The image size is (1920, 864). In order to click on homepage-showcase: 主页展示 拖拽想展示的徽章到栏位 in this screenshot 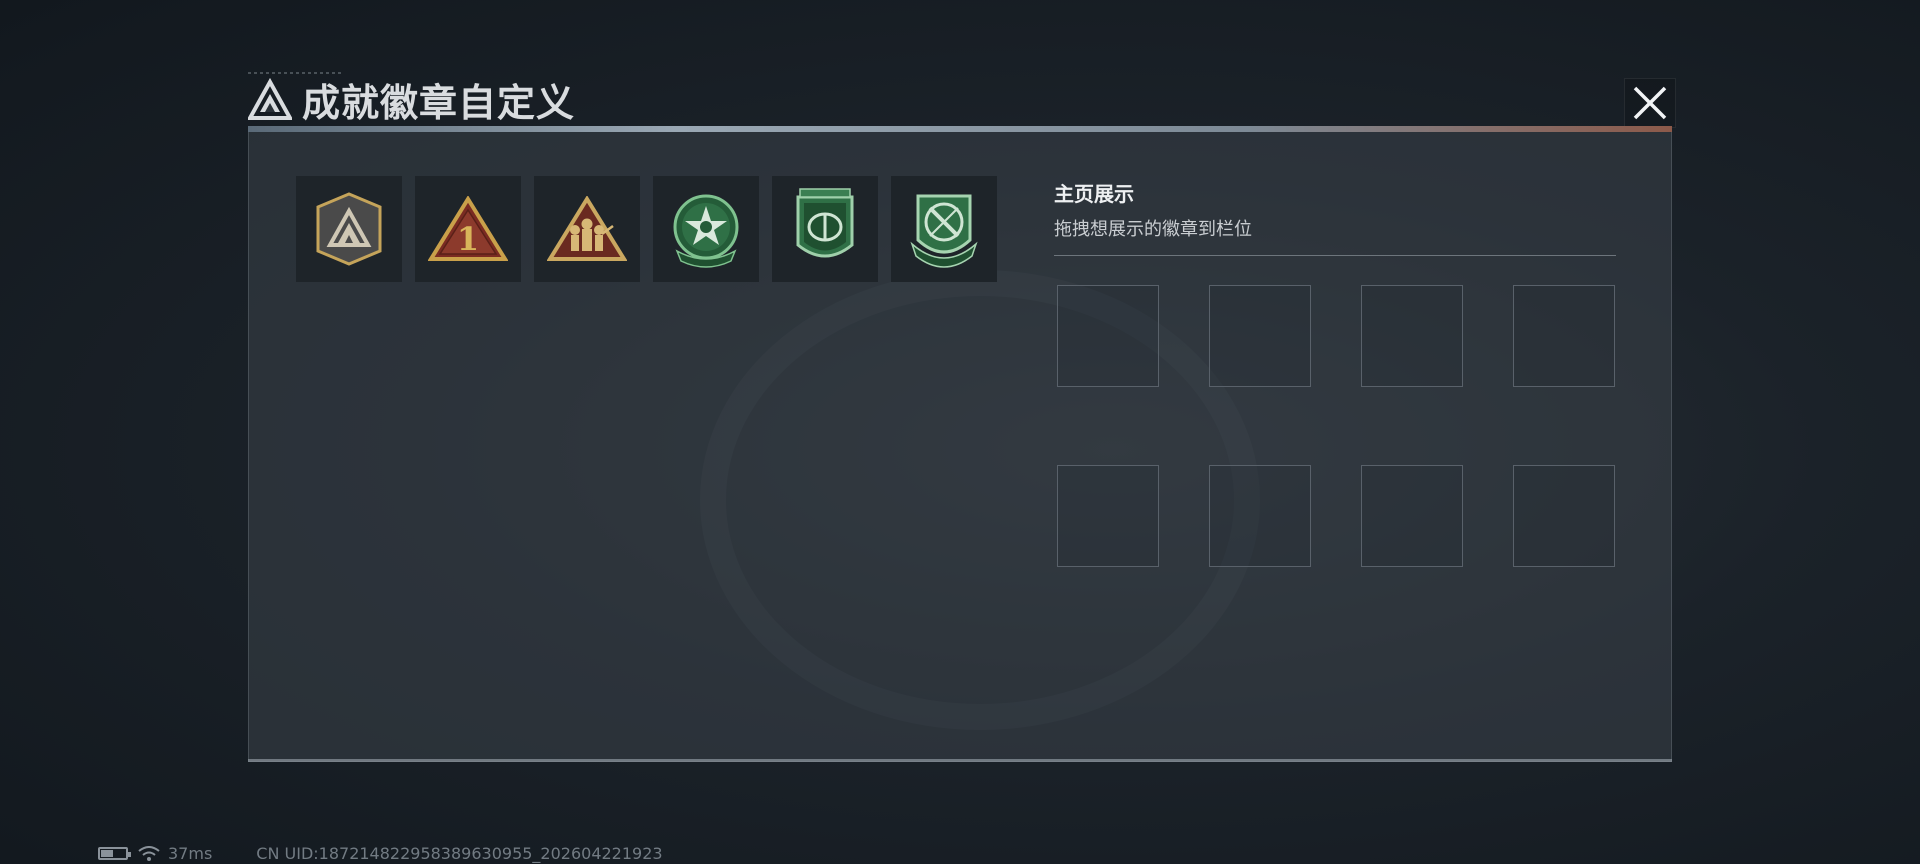, I will do `click(1335, 217)`.